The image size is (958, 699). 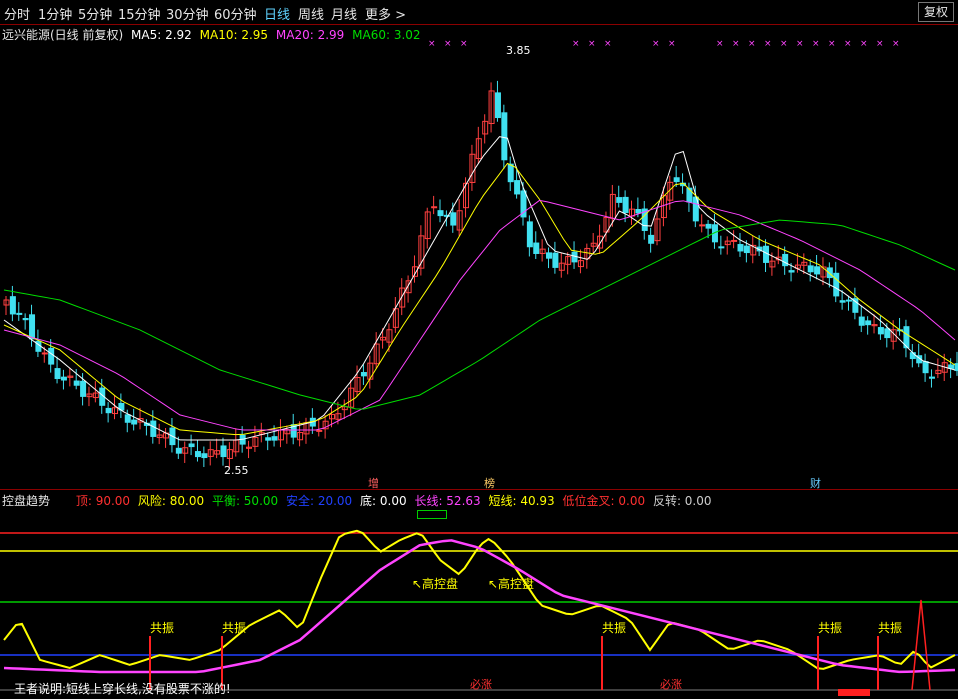 What do you see at coordinates (187, 13) in the screenshot?
I see `tab-30min: 30分钟` at bounding box center [187, 13].